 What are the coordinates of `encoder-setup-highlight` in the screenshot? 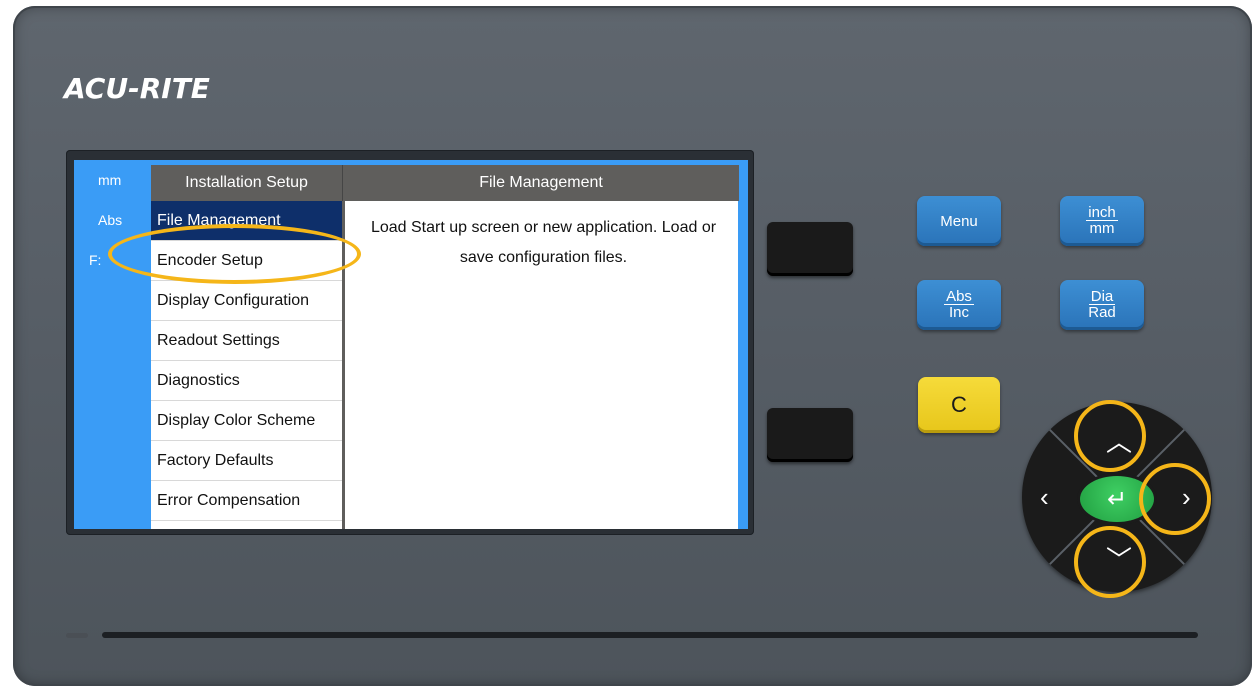 It's located at (234, 254).